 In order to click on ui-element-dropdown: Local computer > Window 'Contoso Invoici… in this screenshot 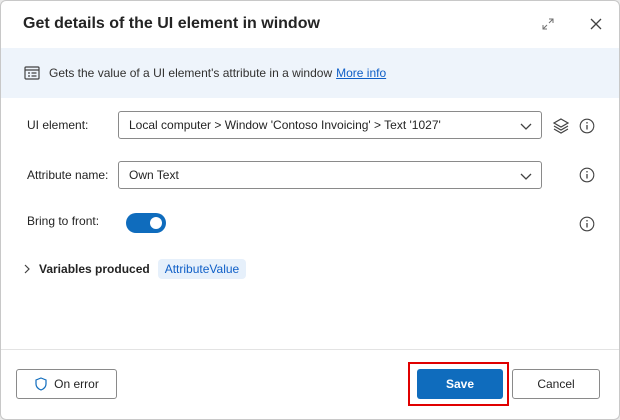, I will do `click(330, 125)`.